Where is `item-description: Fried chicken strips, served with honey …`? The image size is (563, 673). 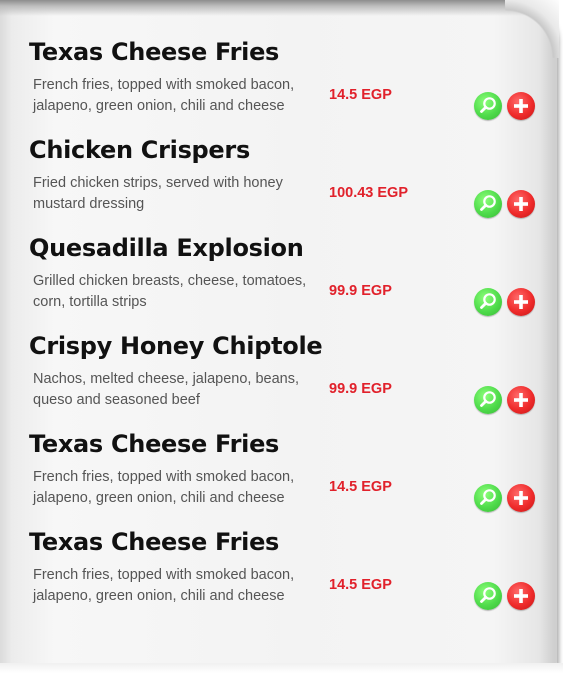 item-description: Fried chicken strips, served with honey … is located at coordinates (158, 193).